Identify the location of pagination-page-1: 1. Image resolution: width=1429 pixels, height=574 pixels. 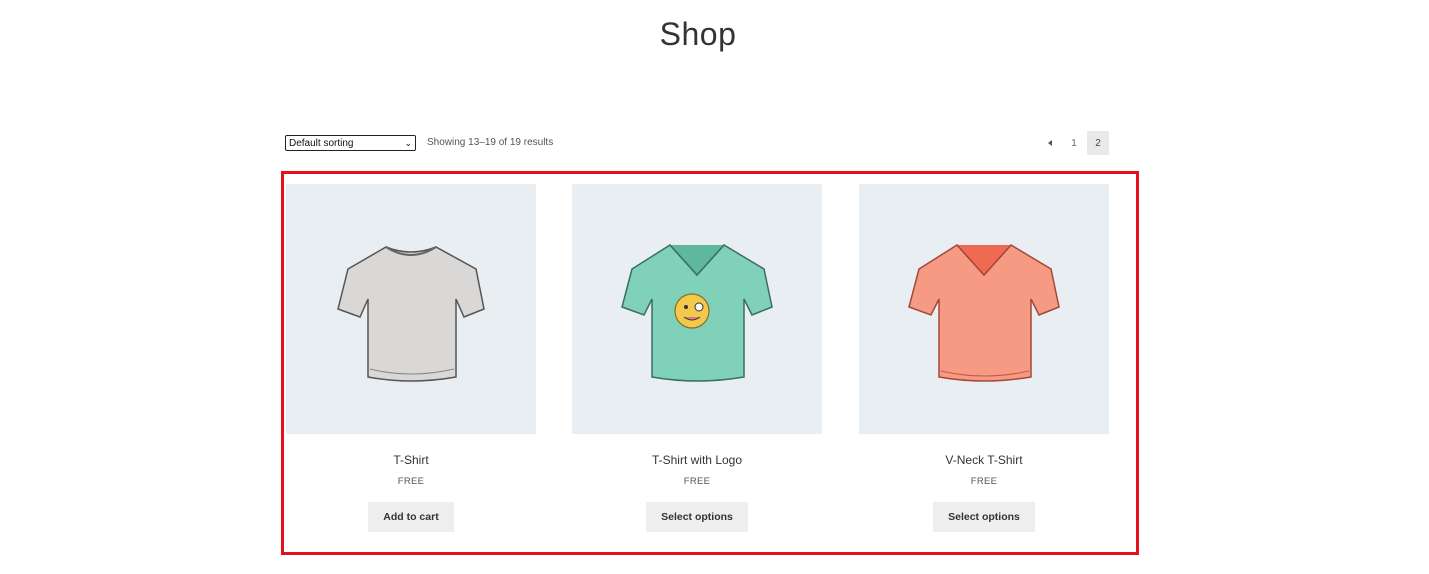
(1074, 143).